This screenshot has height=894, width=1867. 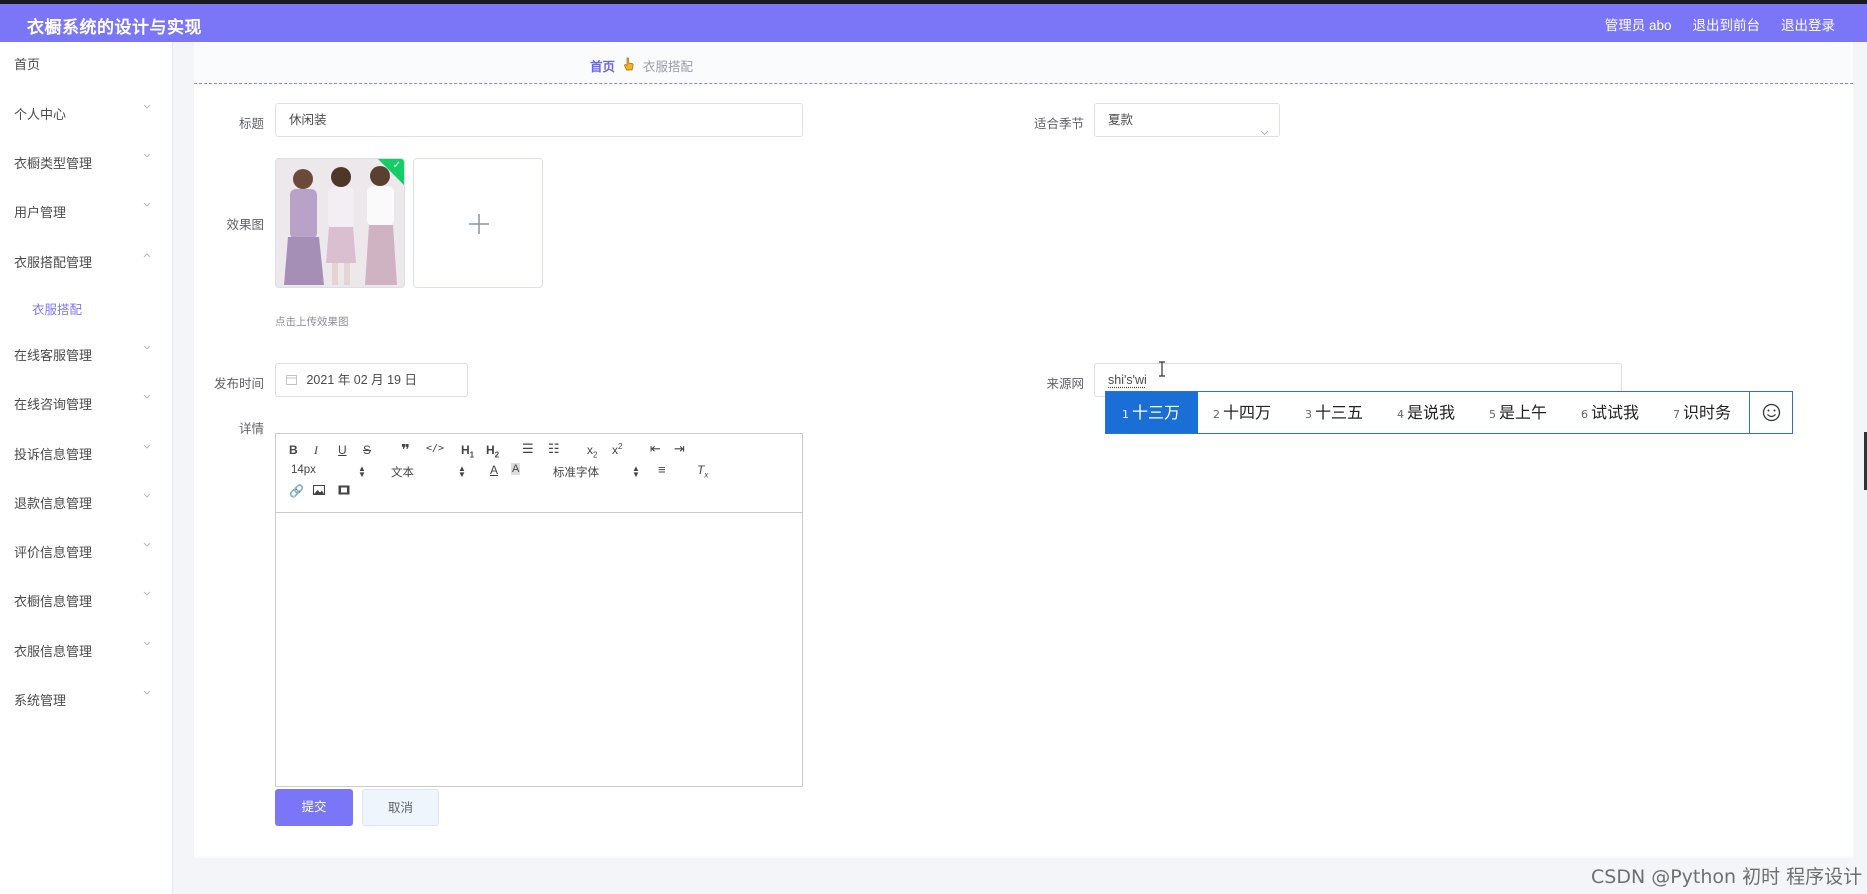 I want to click on calendar-icon, so click(x=291, y=381).